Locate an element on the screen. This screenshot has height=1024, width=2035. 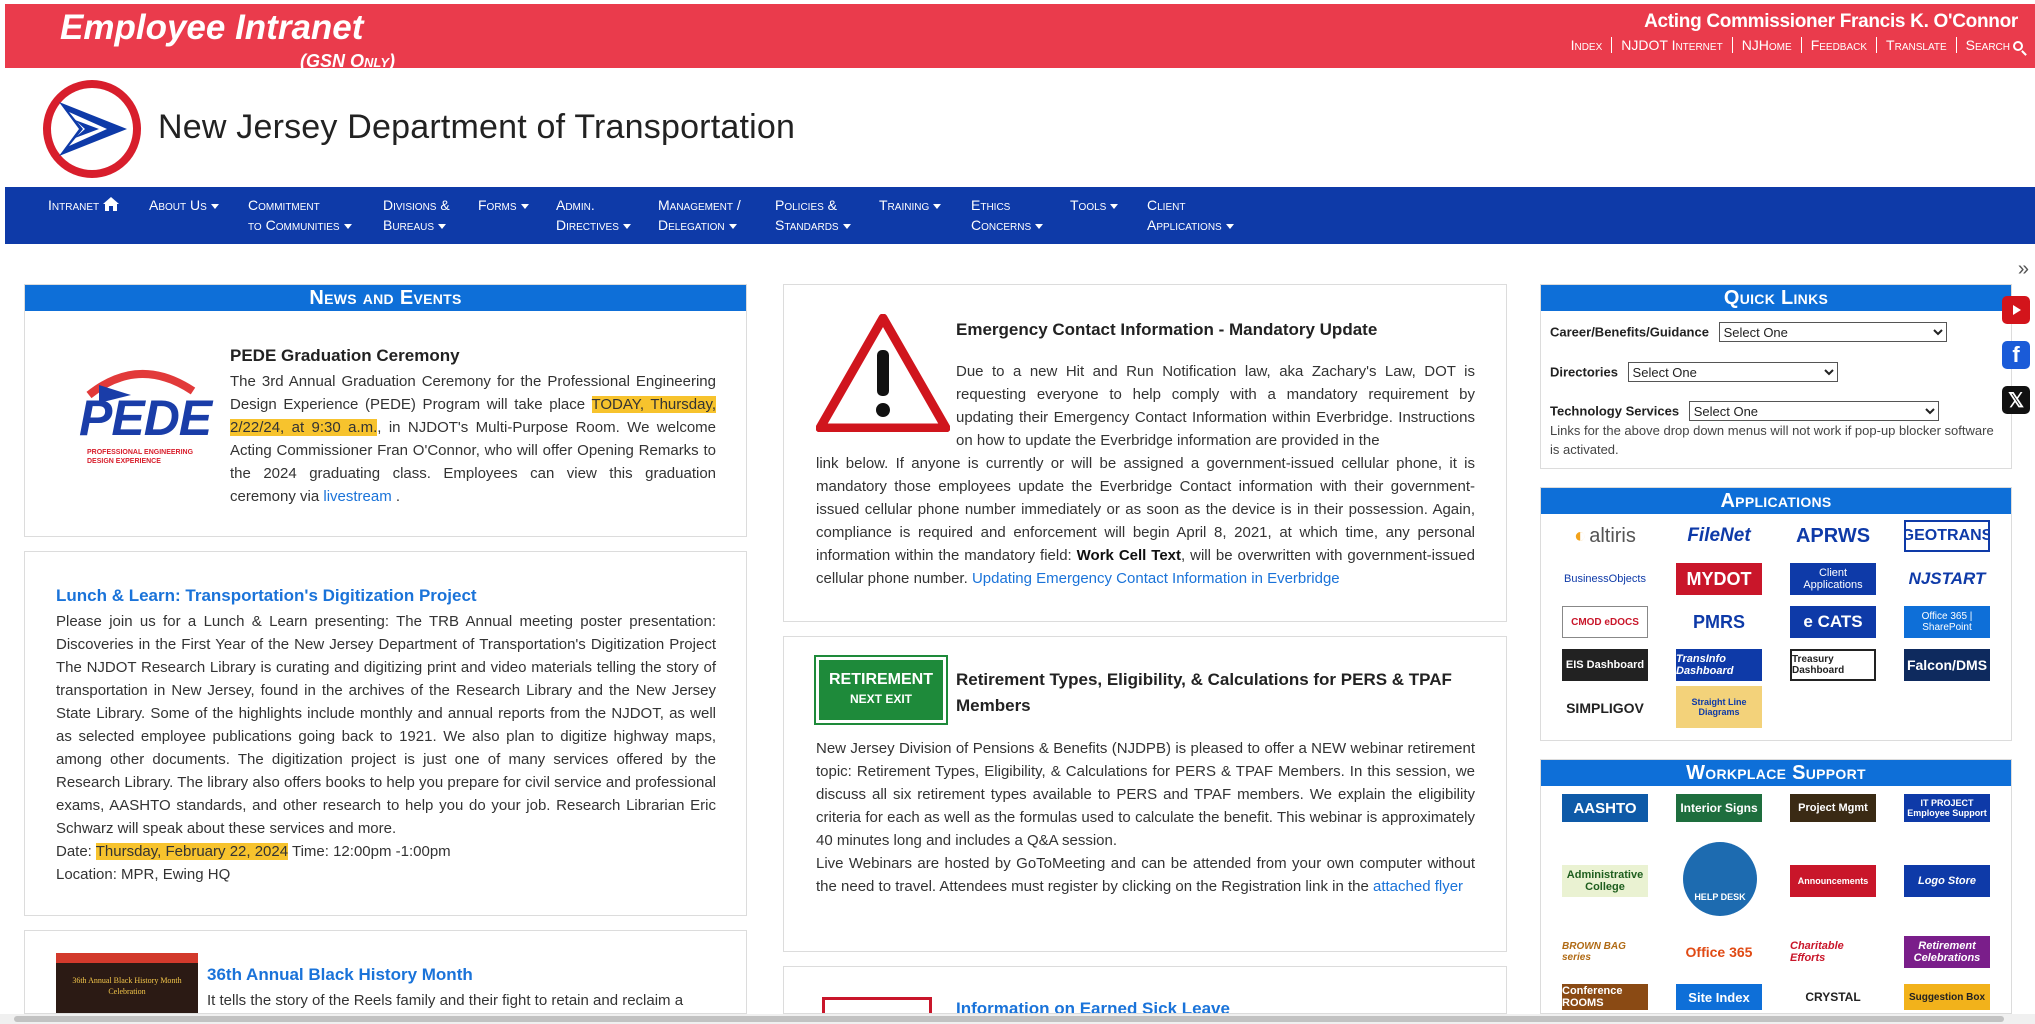
ws-site-index: Site Index is located at coordinates (1719, 997).